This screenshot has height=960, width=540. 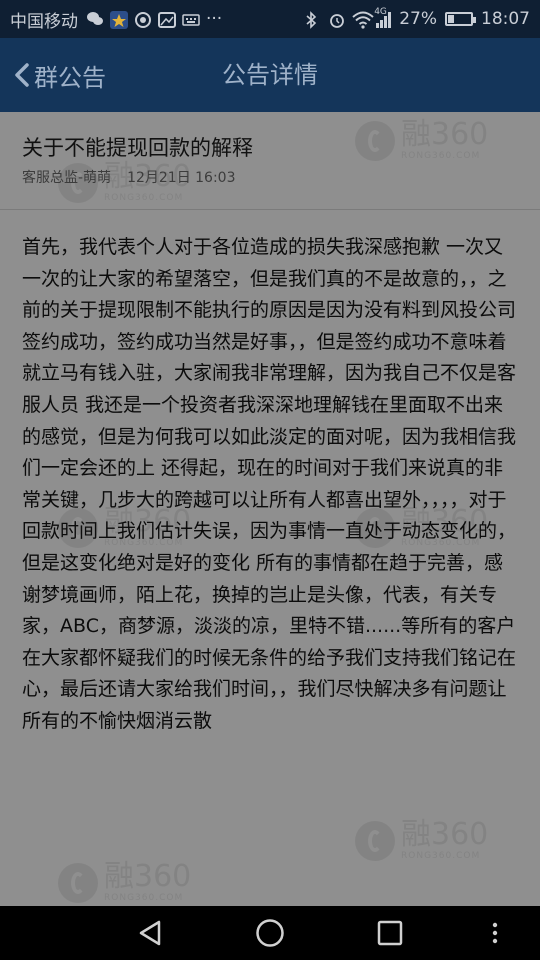 I want to click on triangle-back-icon, so click(x=150, y=933).